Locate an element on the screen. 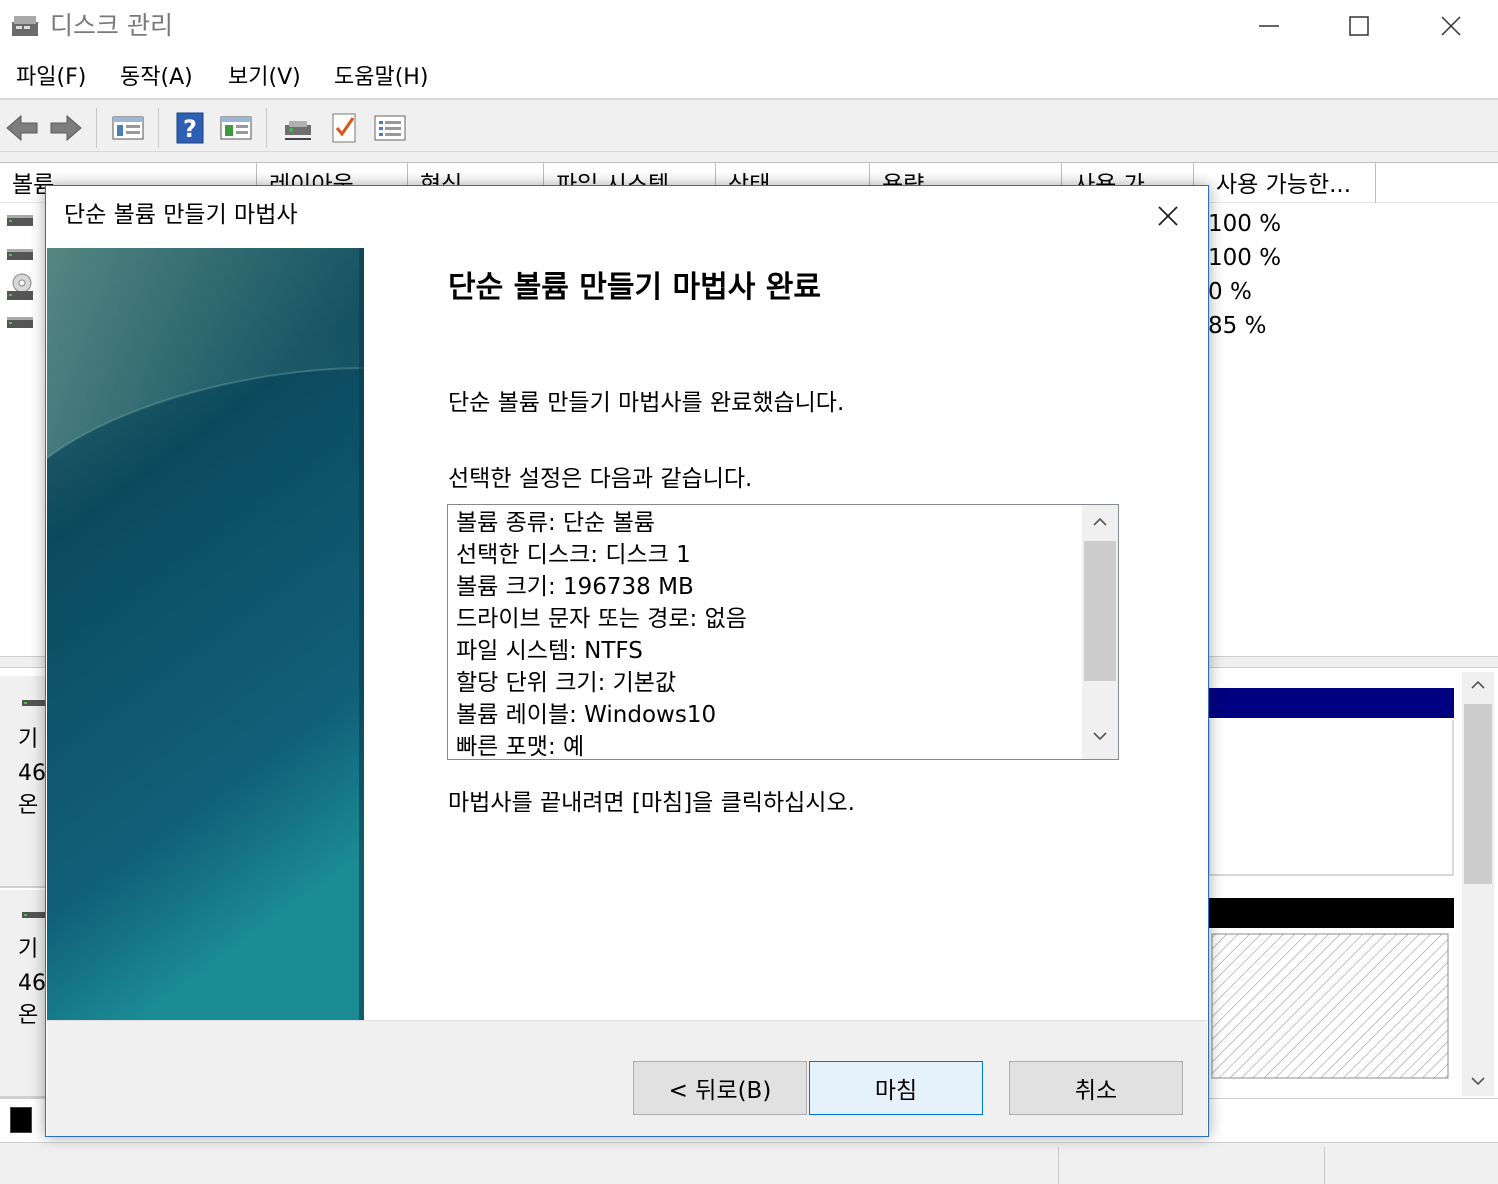 The image size is (1498, 1184). menu-view: 보기(V) is located at coordinates (264, 78).